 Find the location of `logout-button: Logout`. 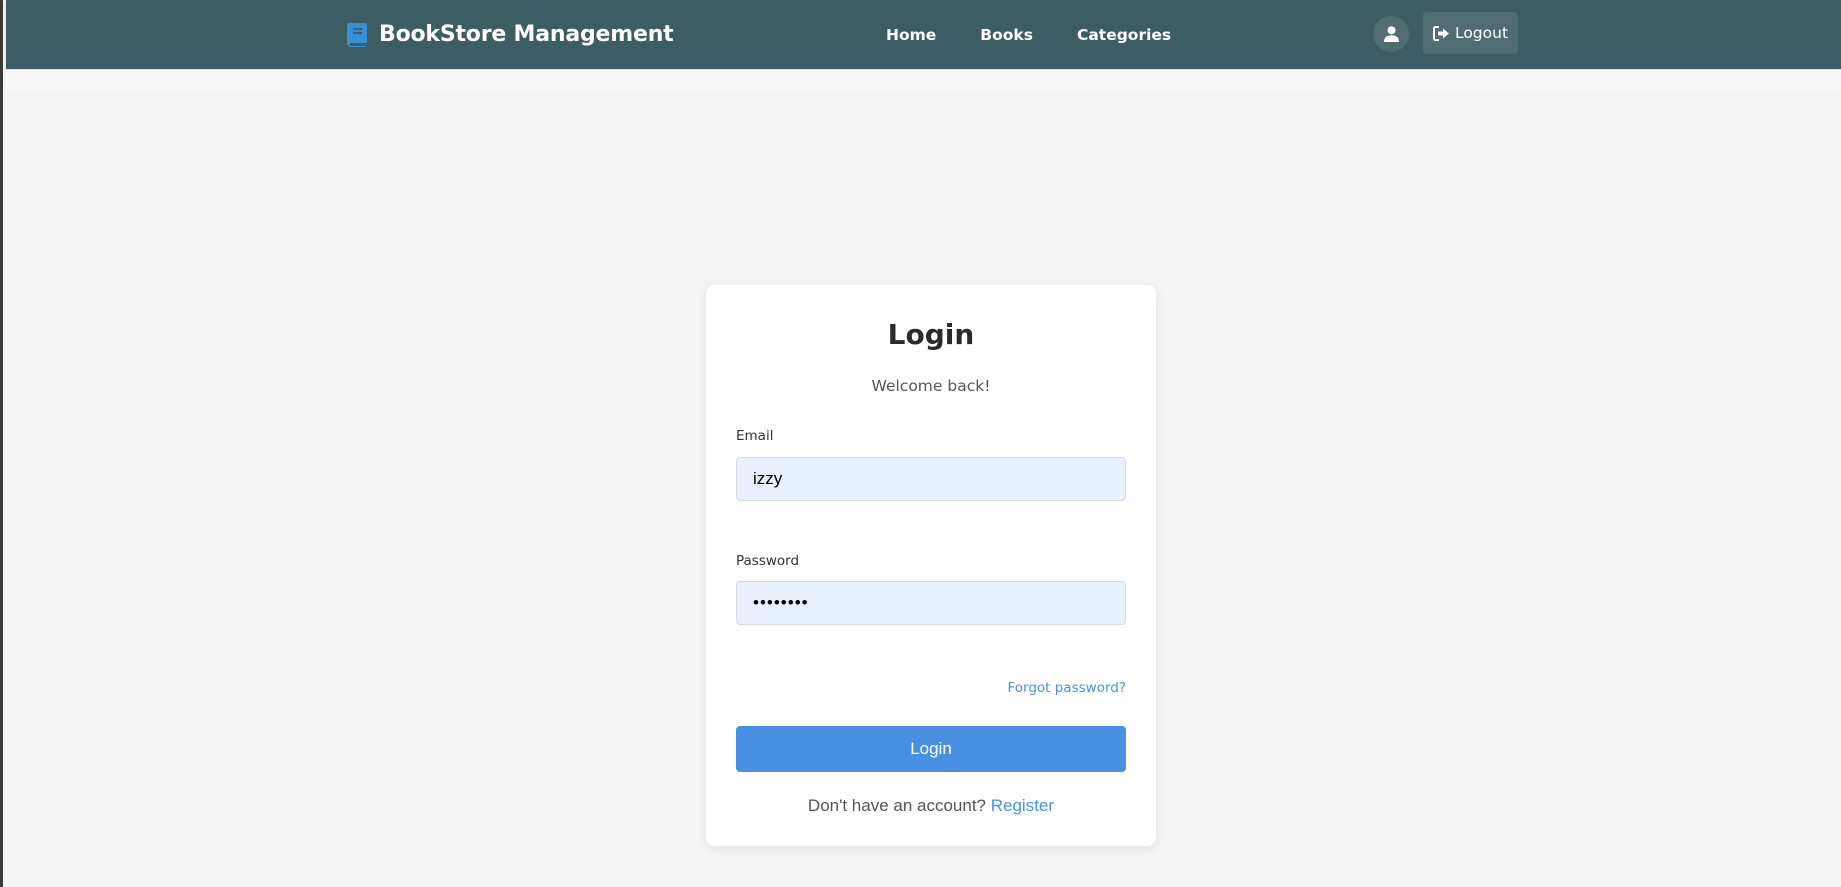

logout-button: Logout is located at coordinates (1470, 33).